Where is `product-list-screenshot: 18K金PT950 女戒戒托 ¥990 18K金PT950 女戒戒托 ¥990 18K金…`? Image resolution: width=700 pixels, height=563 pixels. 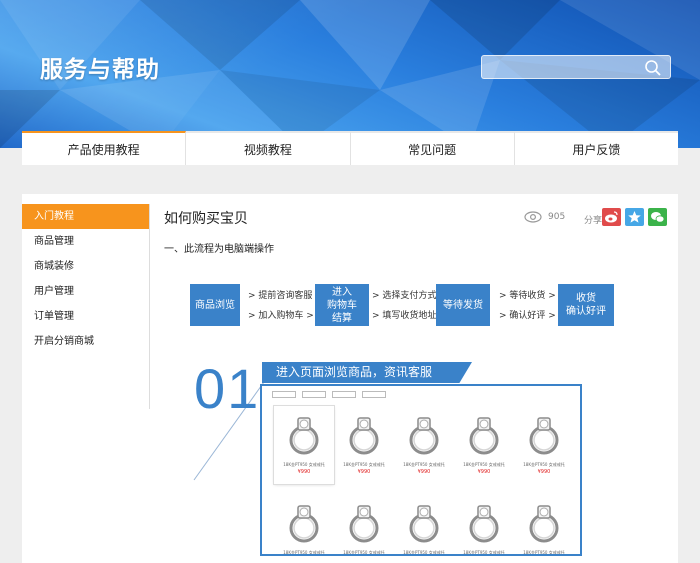 product-list-screenshot: 18K金PT950 女戒戒托 ¥990 18K金PT950 女戒戒托 ¥990 18K金… is located at coordinates (421, 470).